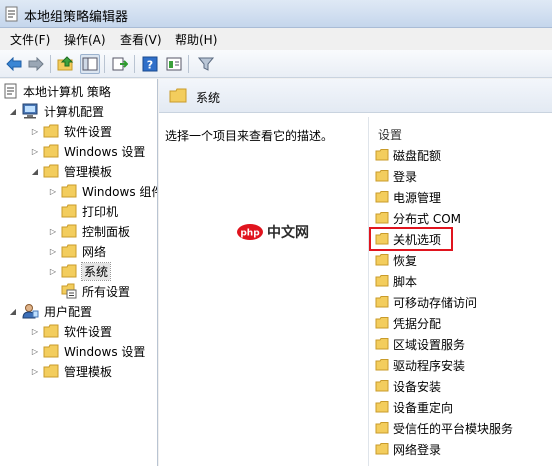  I want to click on tree-node-user-windows-settings: ▷ Windows 设置, so click(87, 351).